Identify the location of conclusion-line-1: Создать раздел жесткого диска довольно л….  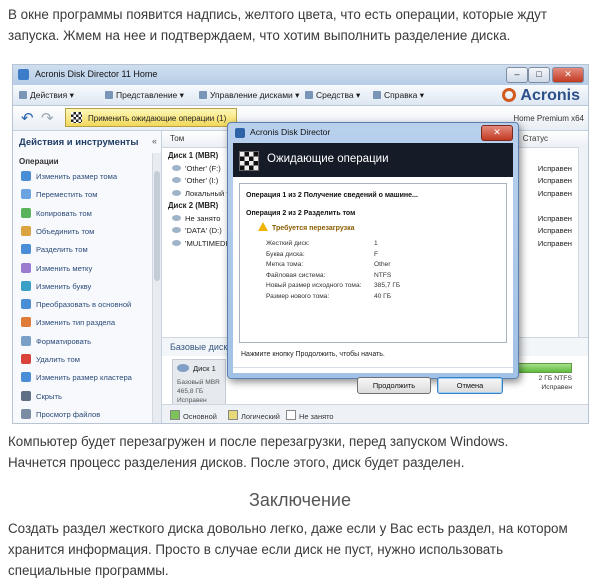
(288, 528).